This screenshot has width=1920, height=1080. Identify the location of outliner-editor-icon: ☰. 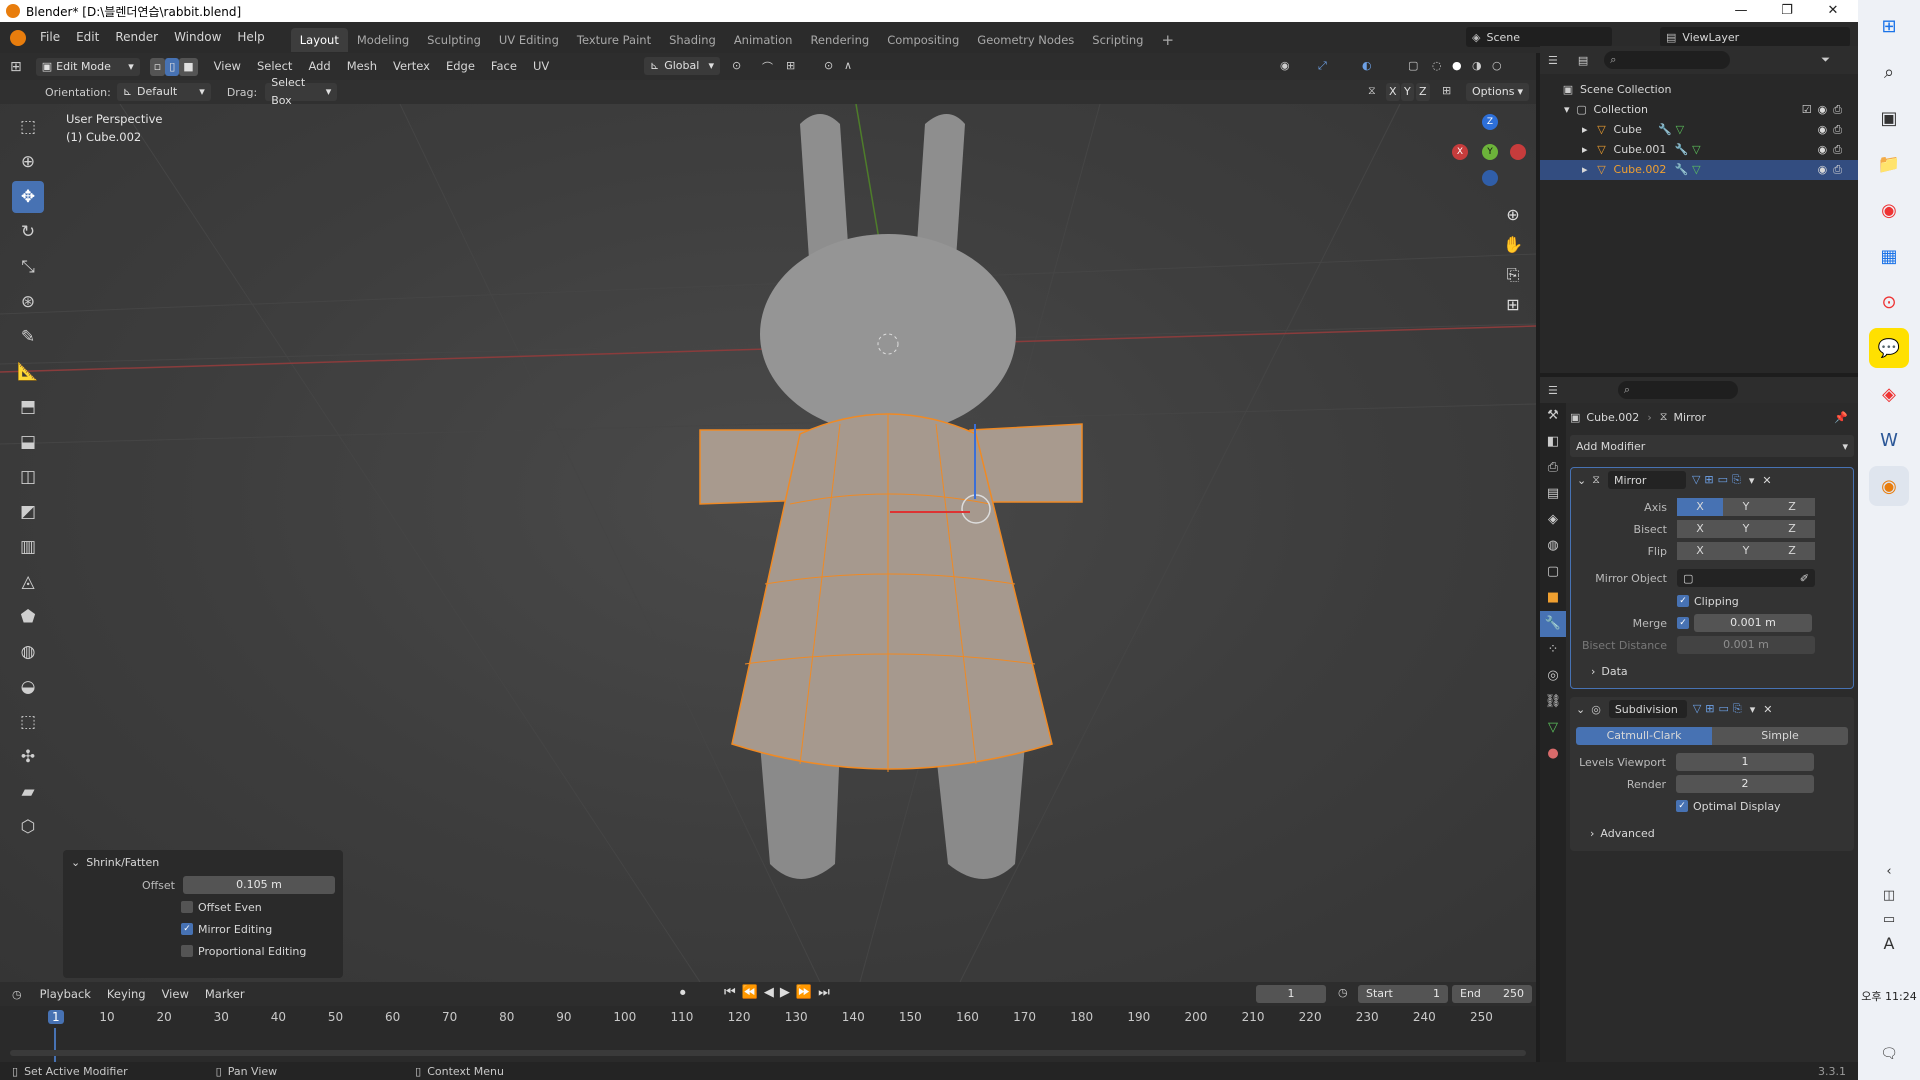
(1553, 60).